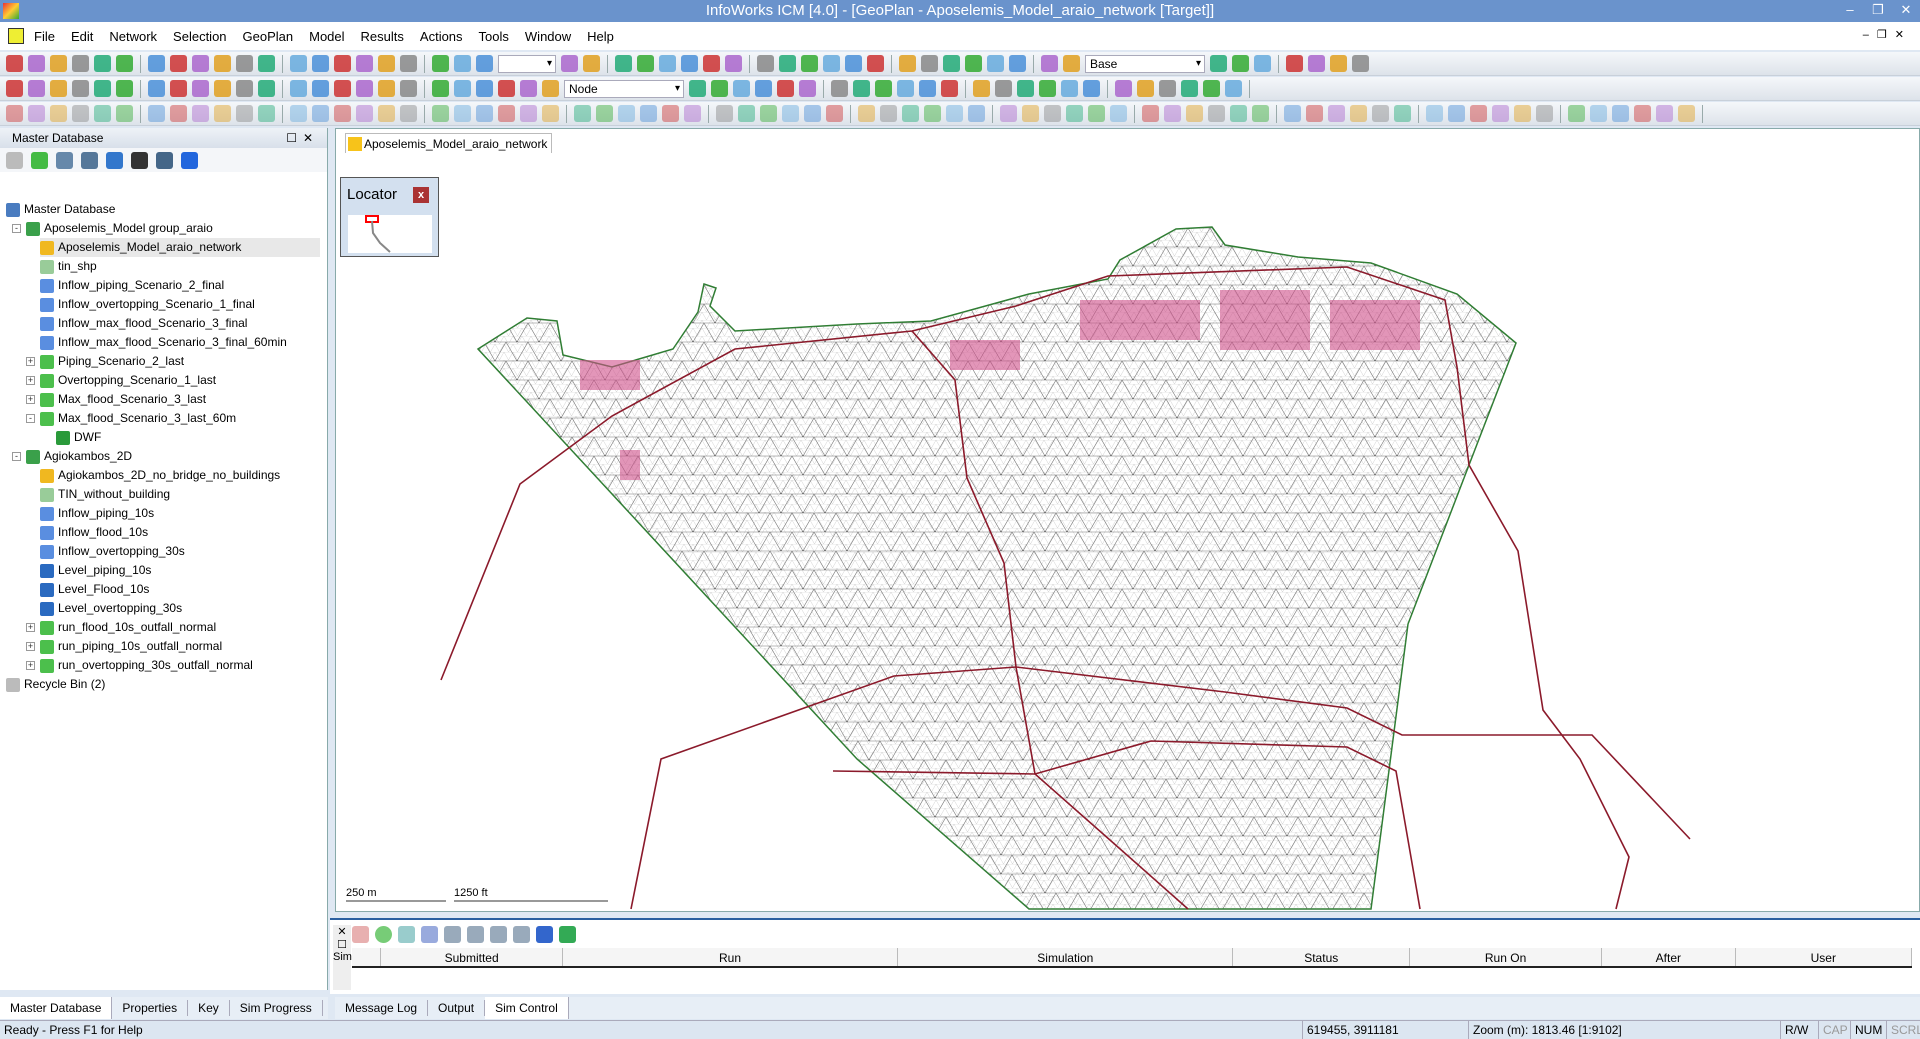 The width and height of the screenshot is (1920, 1039). What do you see at coordinates (121, 380) in the screenshot?
I see `tree-item: + Overtopping_Scenario_1_last` at bounding box center [121, 380].